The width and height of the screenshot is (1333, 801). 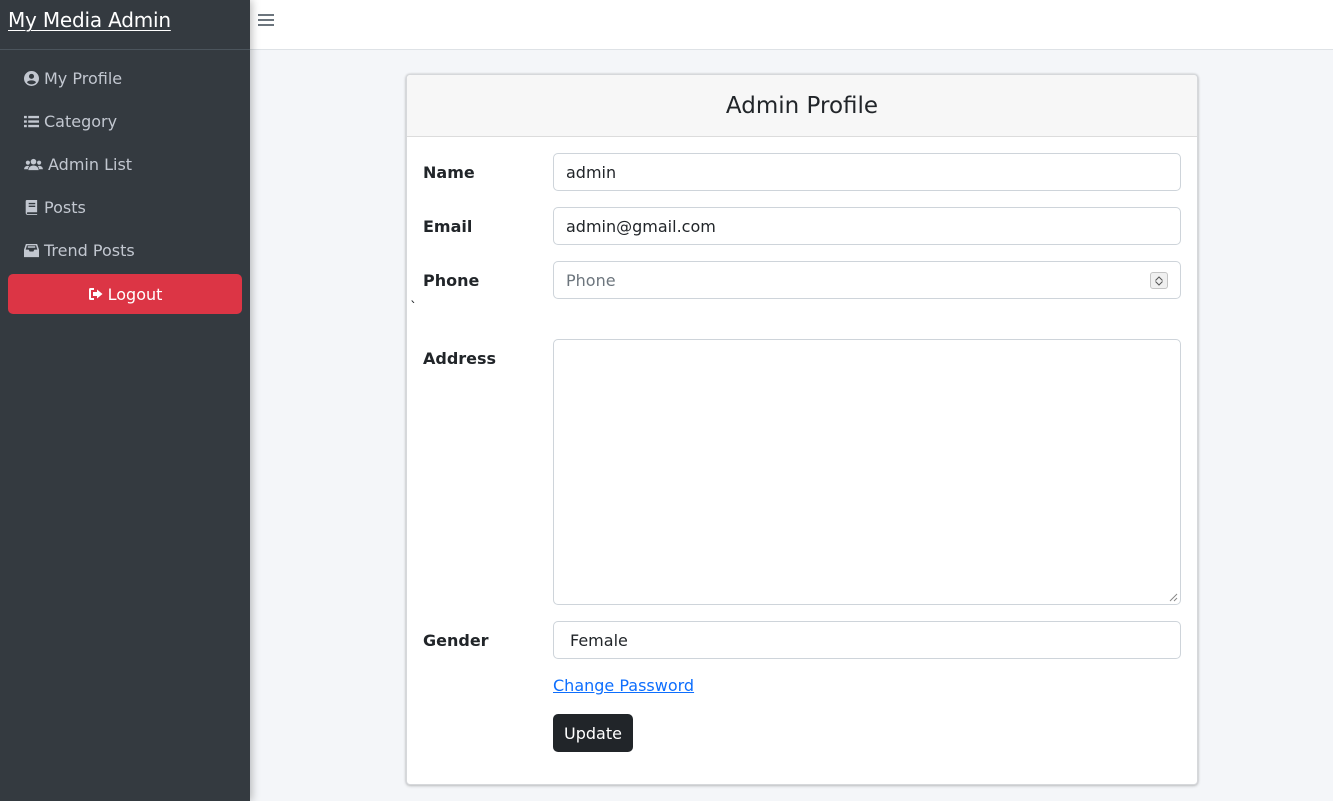 What do you see at coordinates (641, 226) in the screenshot?
I see `email-value: admin@gmail.com` at bounding box center [641, 226].